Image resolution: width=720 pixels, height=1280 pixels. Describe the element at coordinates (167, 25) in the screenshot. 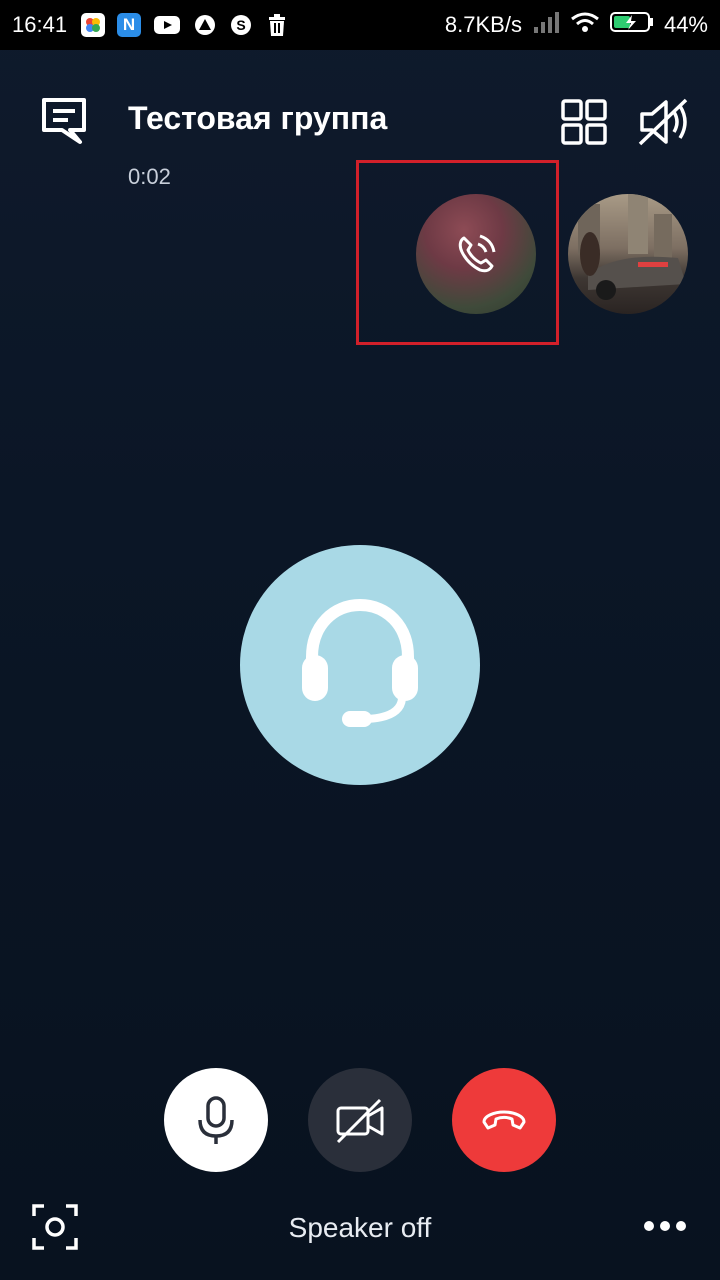

I see `youtube-icon` at that location.